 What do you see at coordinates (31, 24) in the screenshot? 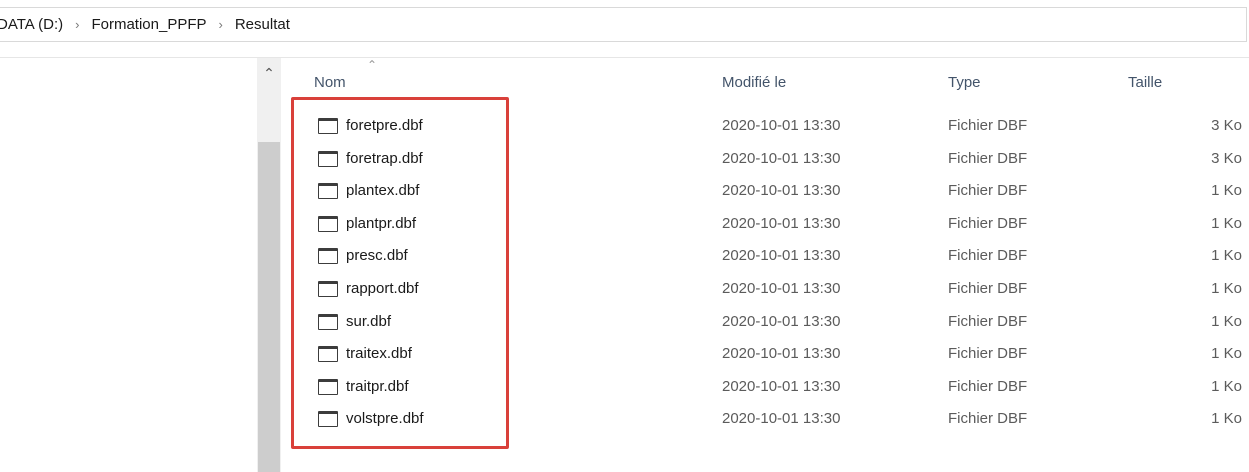
I see `breadcrumb-item-drive: DATA (D:)` at bounding box center [31, 24].